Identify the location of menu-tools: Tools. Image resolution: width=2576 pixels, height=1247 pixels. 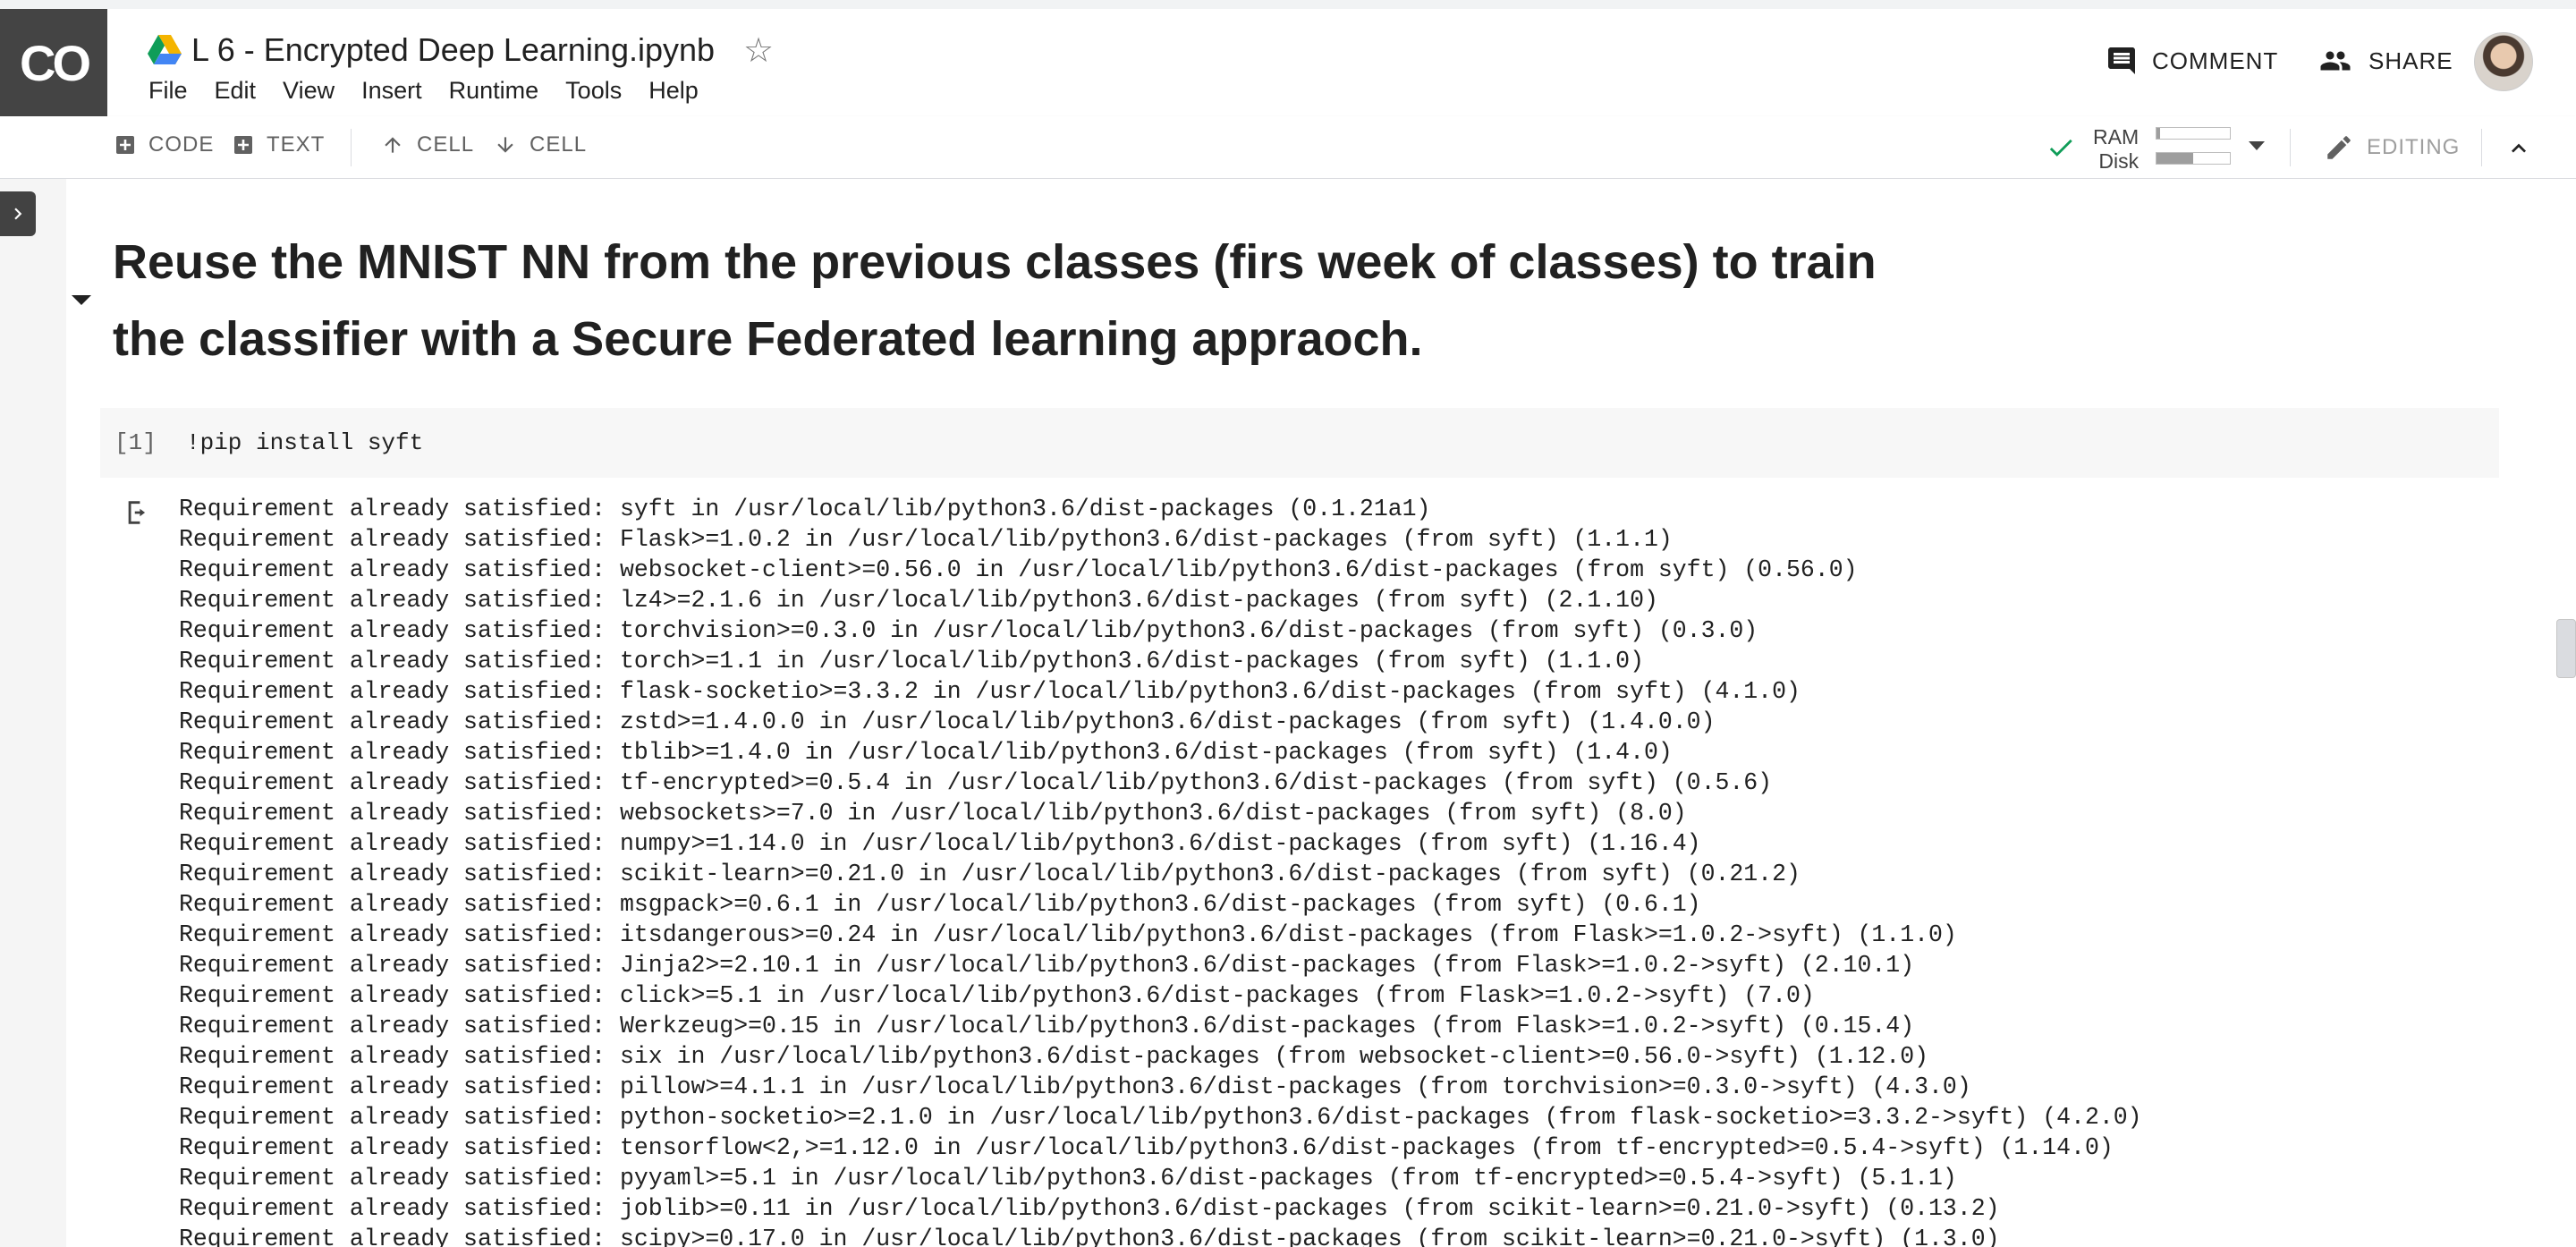
(593, 91).